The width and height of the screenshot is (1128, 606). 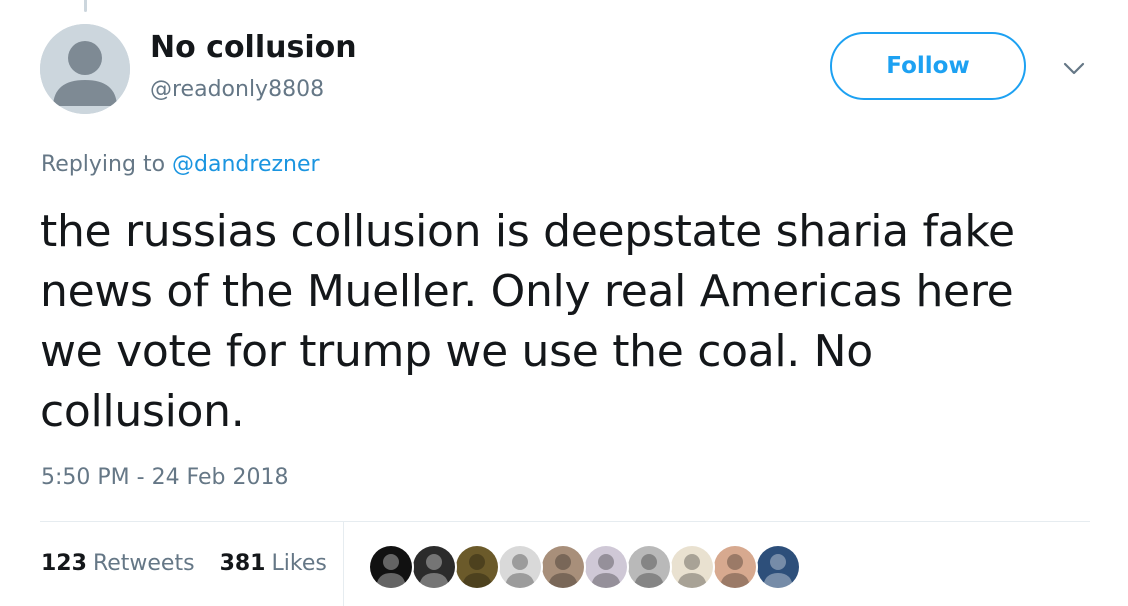 What do you see at coordinates (246, 164) in the screenshot?
I see `reply-mention-link: @dandrezner` at bounding box center [246, 164].